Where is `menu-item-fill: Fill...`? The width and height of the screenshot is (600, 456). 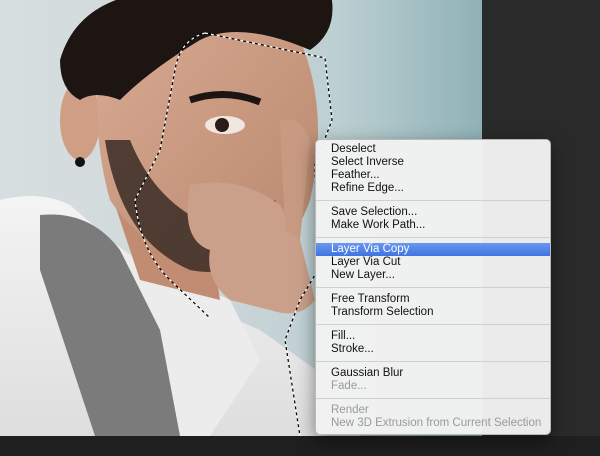 menu-item-fill: Fill... is located at coordinates (433, 336).